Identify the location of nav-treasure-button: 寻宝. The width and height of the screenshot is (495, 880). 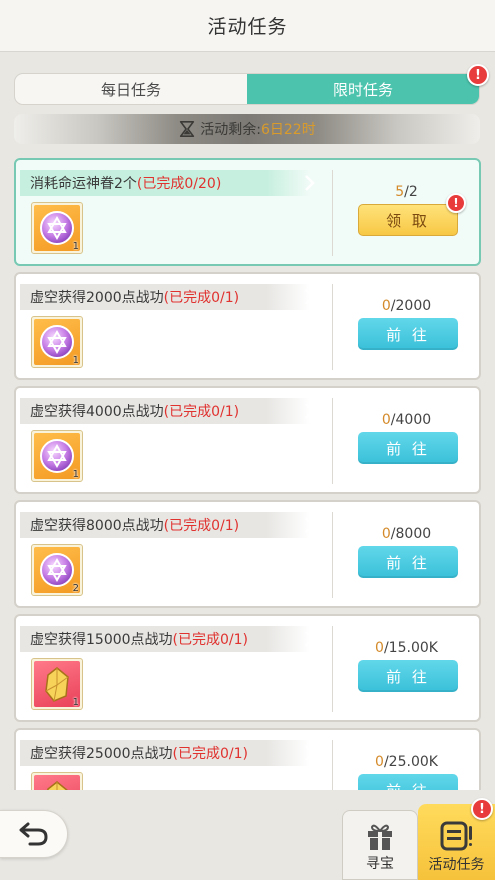
(380, 845).